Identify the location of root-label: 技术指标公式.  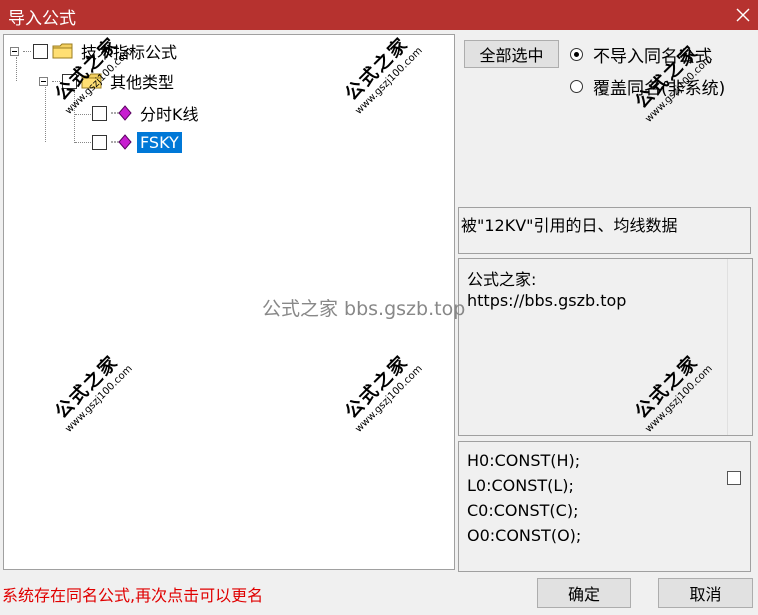
(129, 52).